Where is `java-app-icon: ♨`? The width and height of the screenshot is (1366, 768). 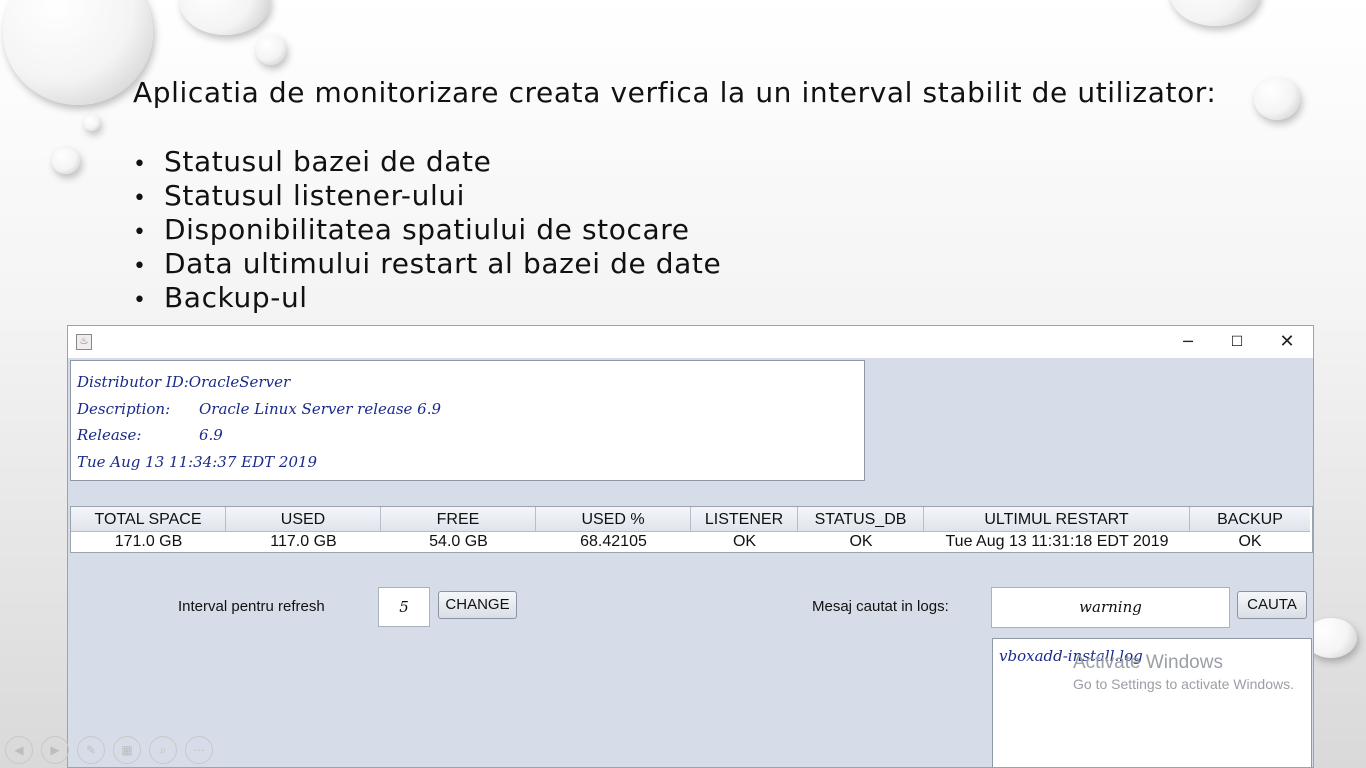
java-app-icon: ♨ is located at coordinates (84, 342).